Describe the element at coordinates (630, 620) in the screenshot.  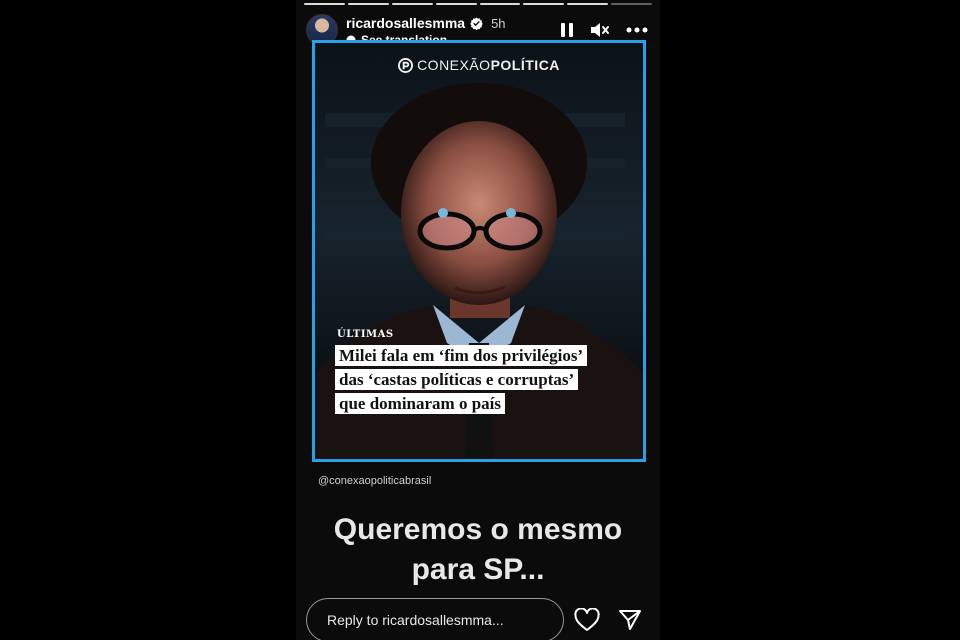
I see `send-icon` at that location.